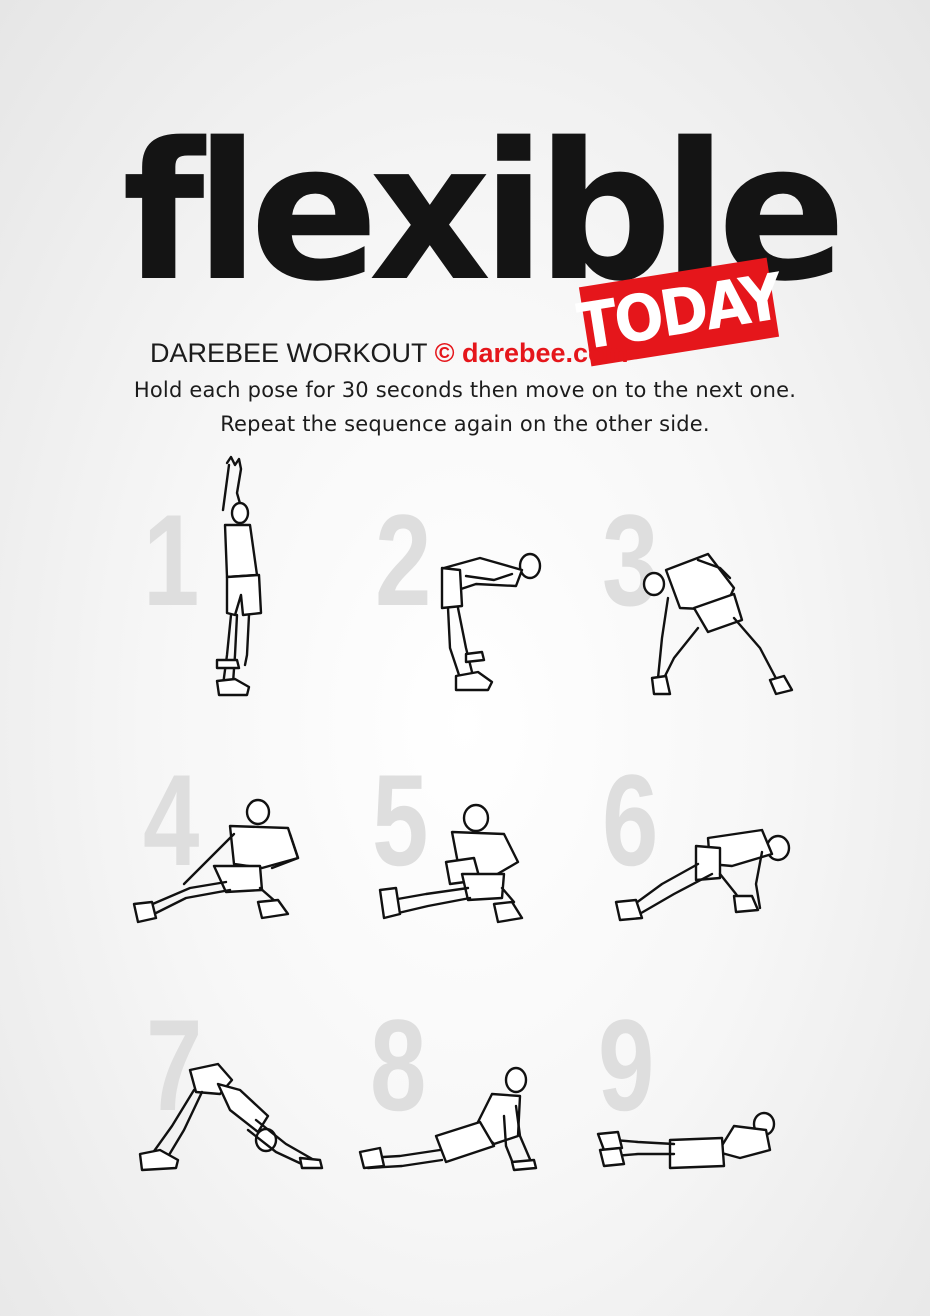  What do you see at coordinates (171, 560) in the screenshot?
I see `exercise-number-1: 1` at bounding box center [171, 560].